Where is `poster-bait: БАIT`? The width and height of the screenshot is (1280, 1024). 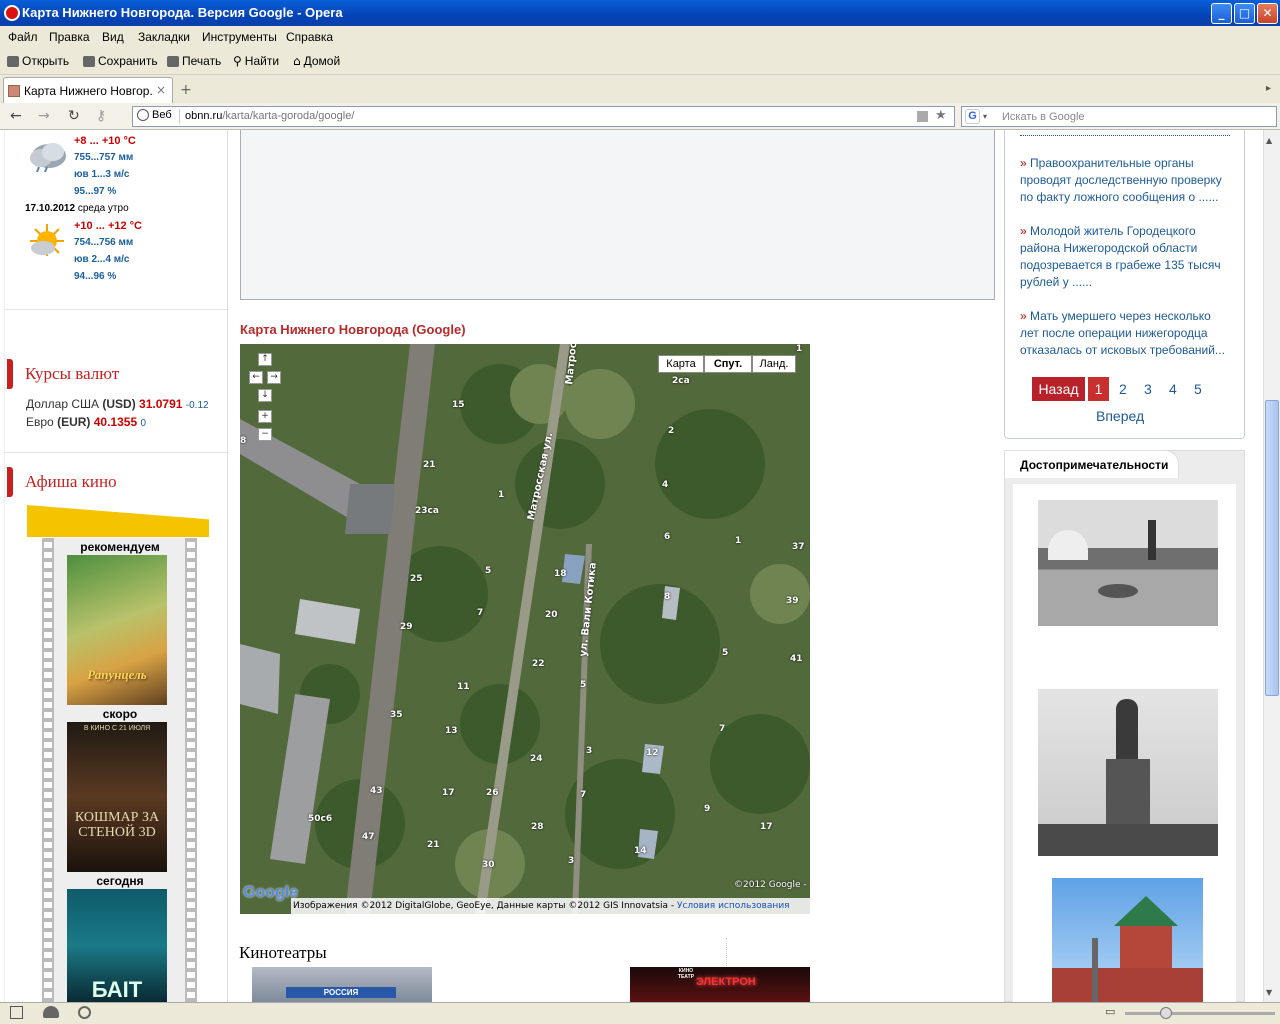 poster-bait: БАIT is located at coordinates (117, 945).